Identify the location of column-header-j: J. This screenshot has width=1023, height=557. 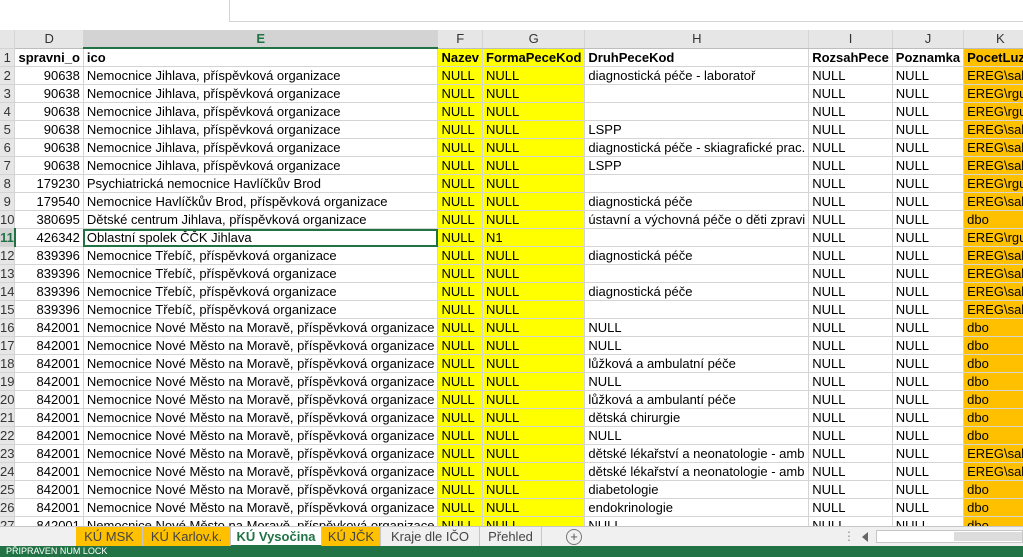
(928, 39).